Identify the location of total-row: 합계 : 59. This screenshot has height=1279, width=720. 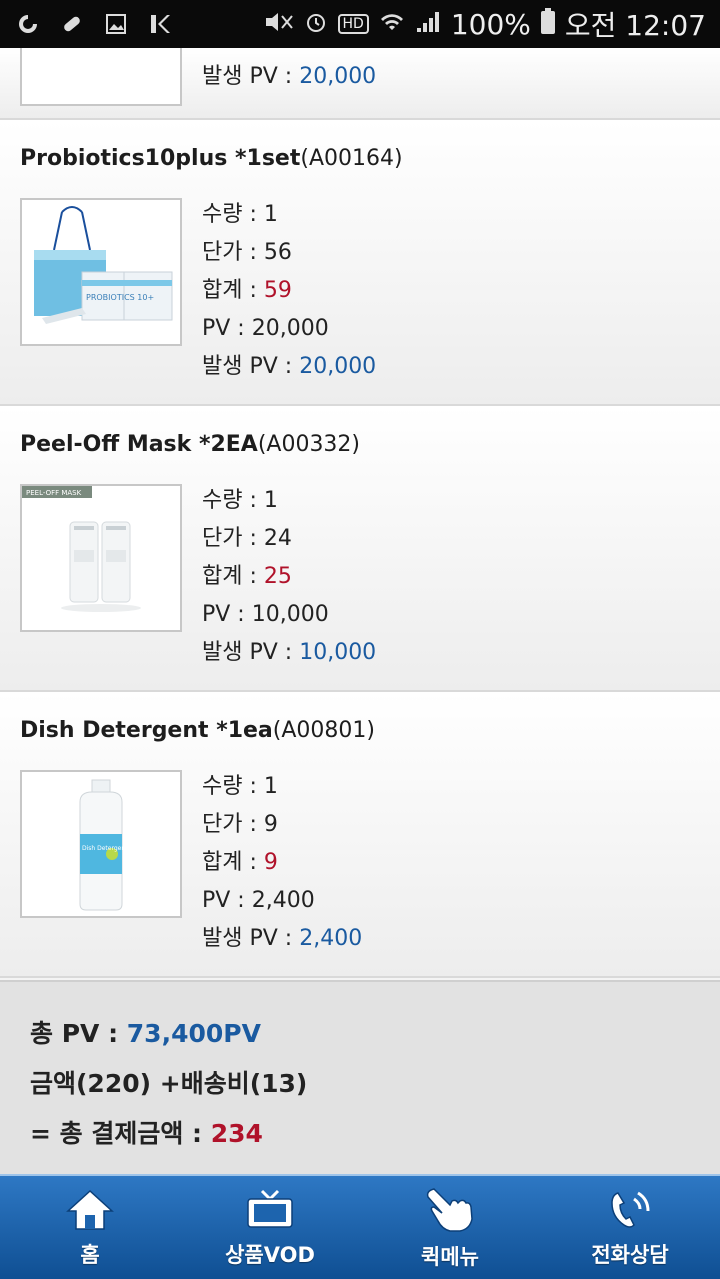
(289, 291).